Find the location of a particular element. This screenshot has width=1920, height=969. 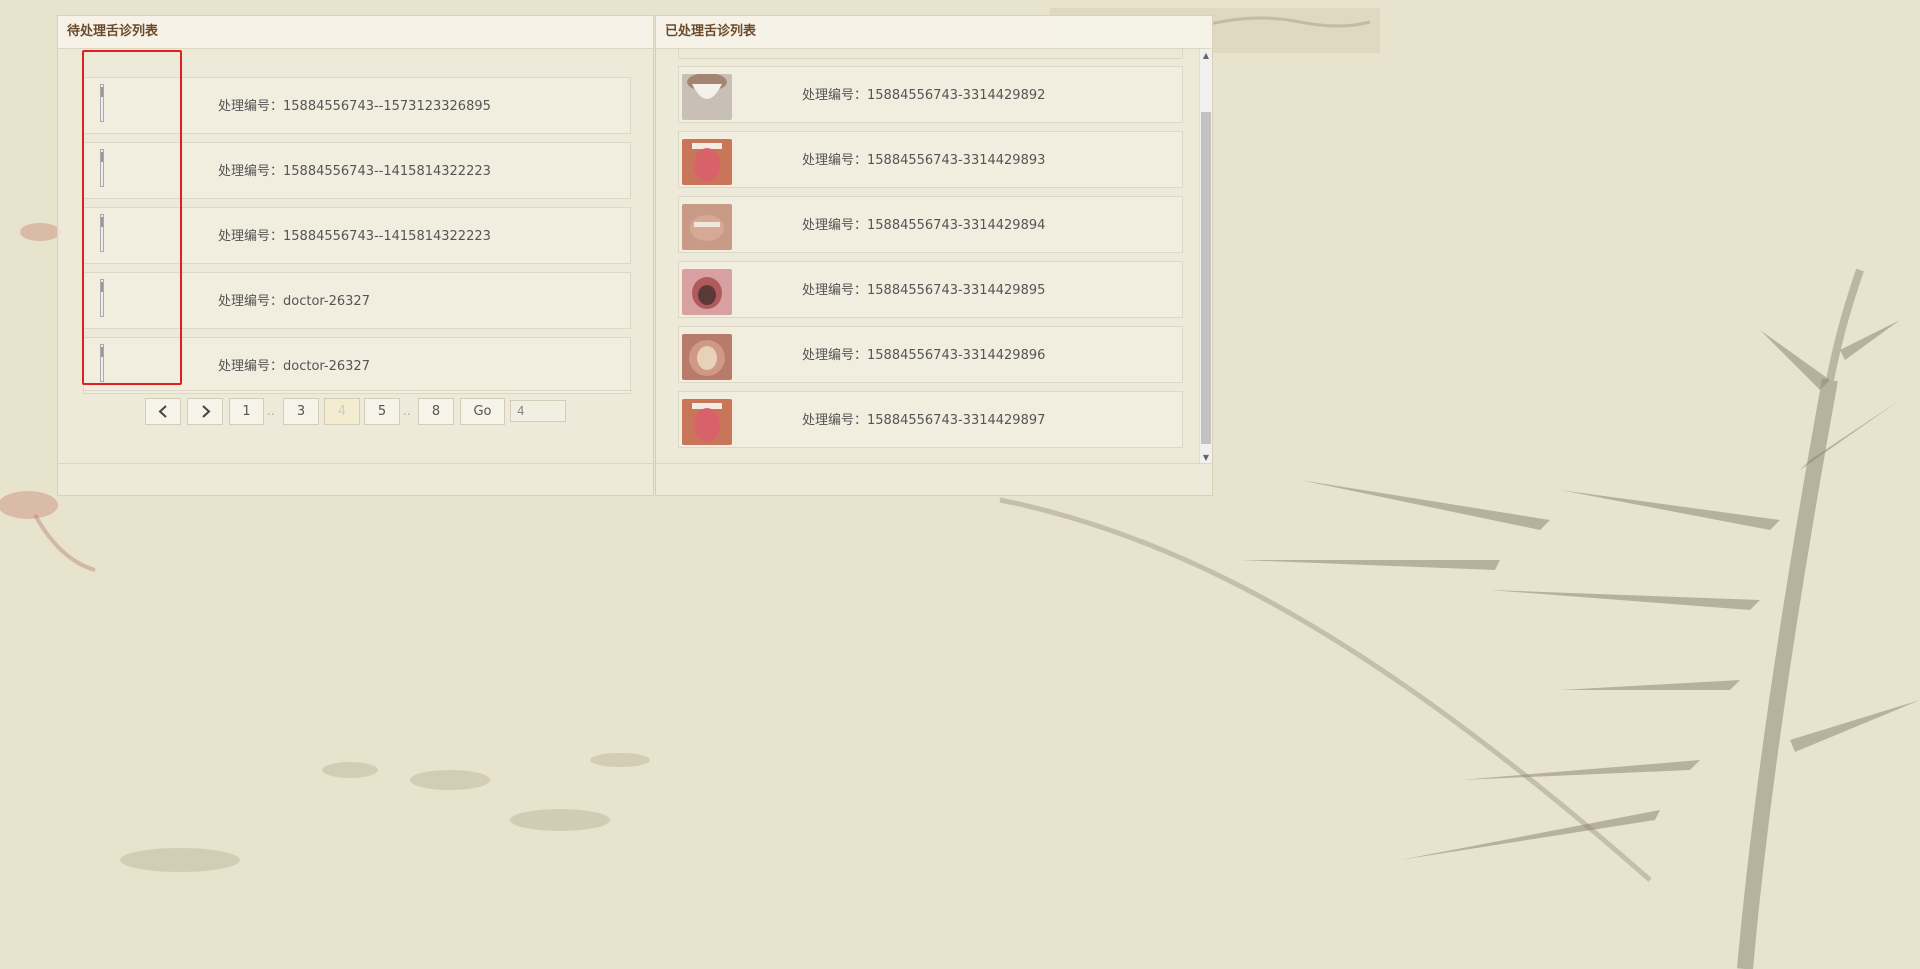

prev-page-button is located at coordinates (163, 411).